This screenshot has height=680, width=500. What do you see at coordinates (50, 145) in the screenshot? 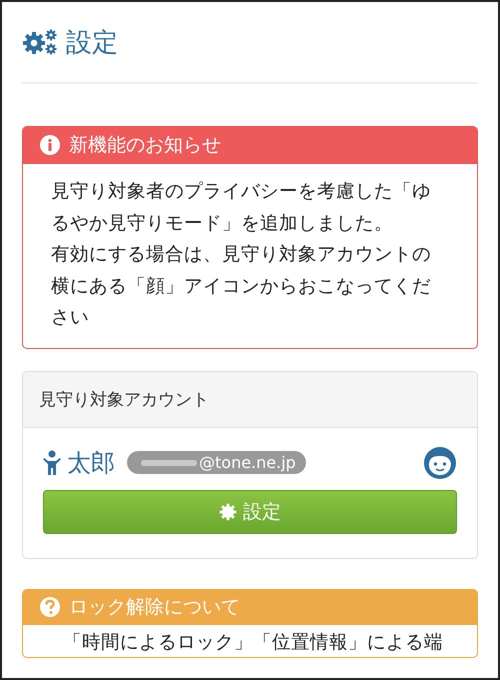
I see `info-icon` at bounding box center [50, 145].